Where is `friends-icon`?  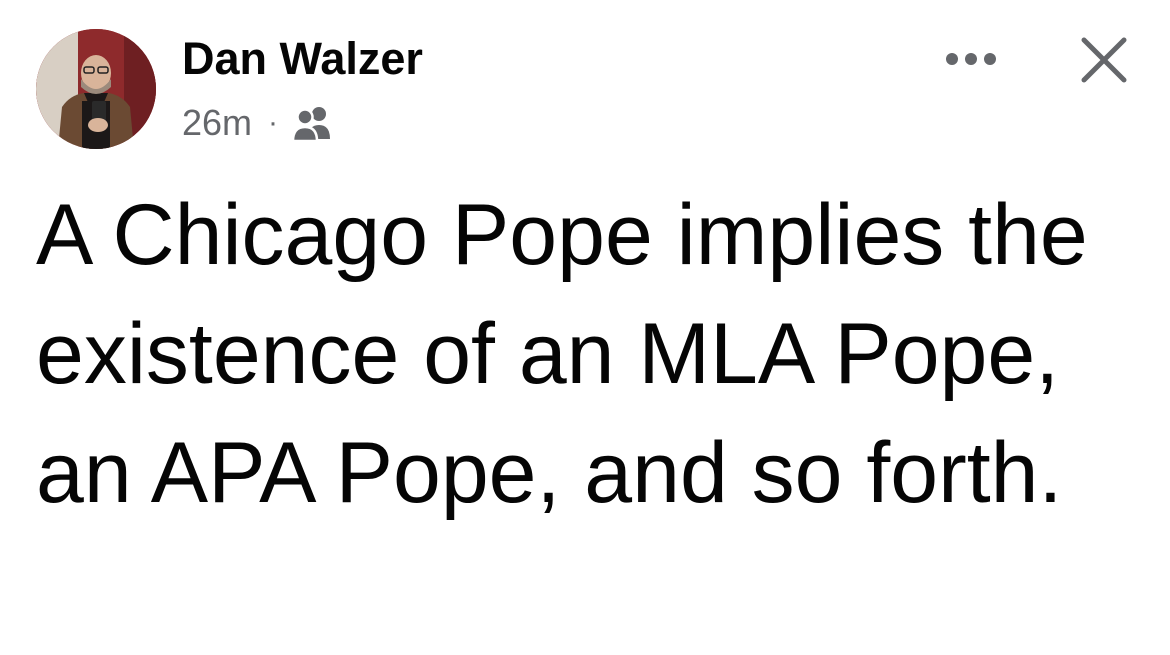 friends-icon is located at coordinates (313, 123).